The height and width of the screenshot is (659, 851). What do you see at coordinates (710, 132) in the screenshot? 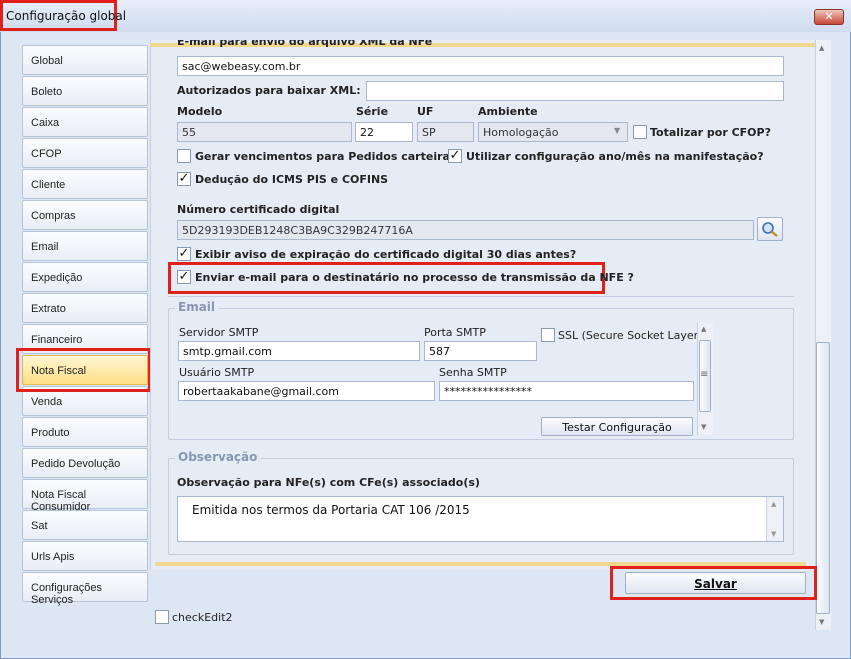
I see `totalizar-label: Totalizar por CFOP?` at bounding box center [710, 132].